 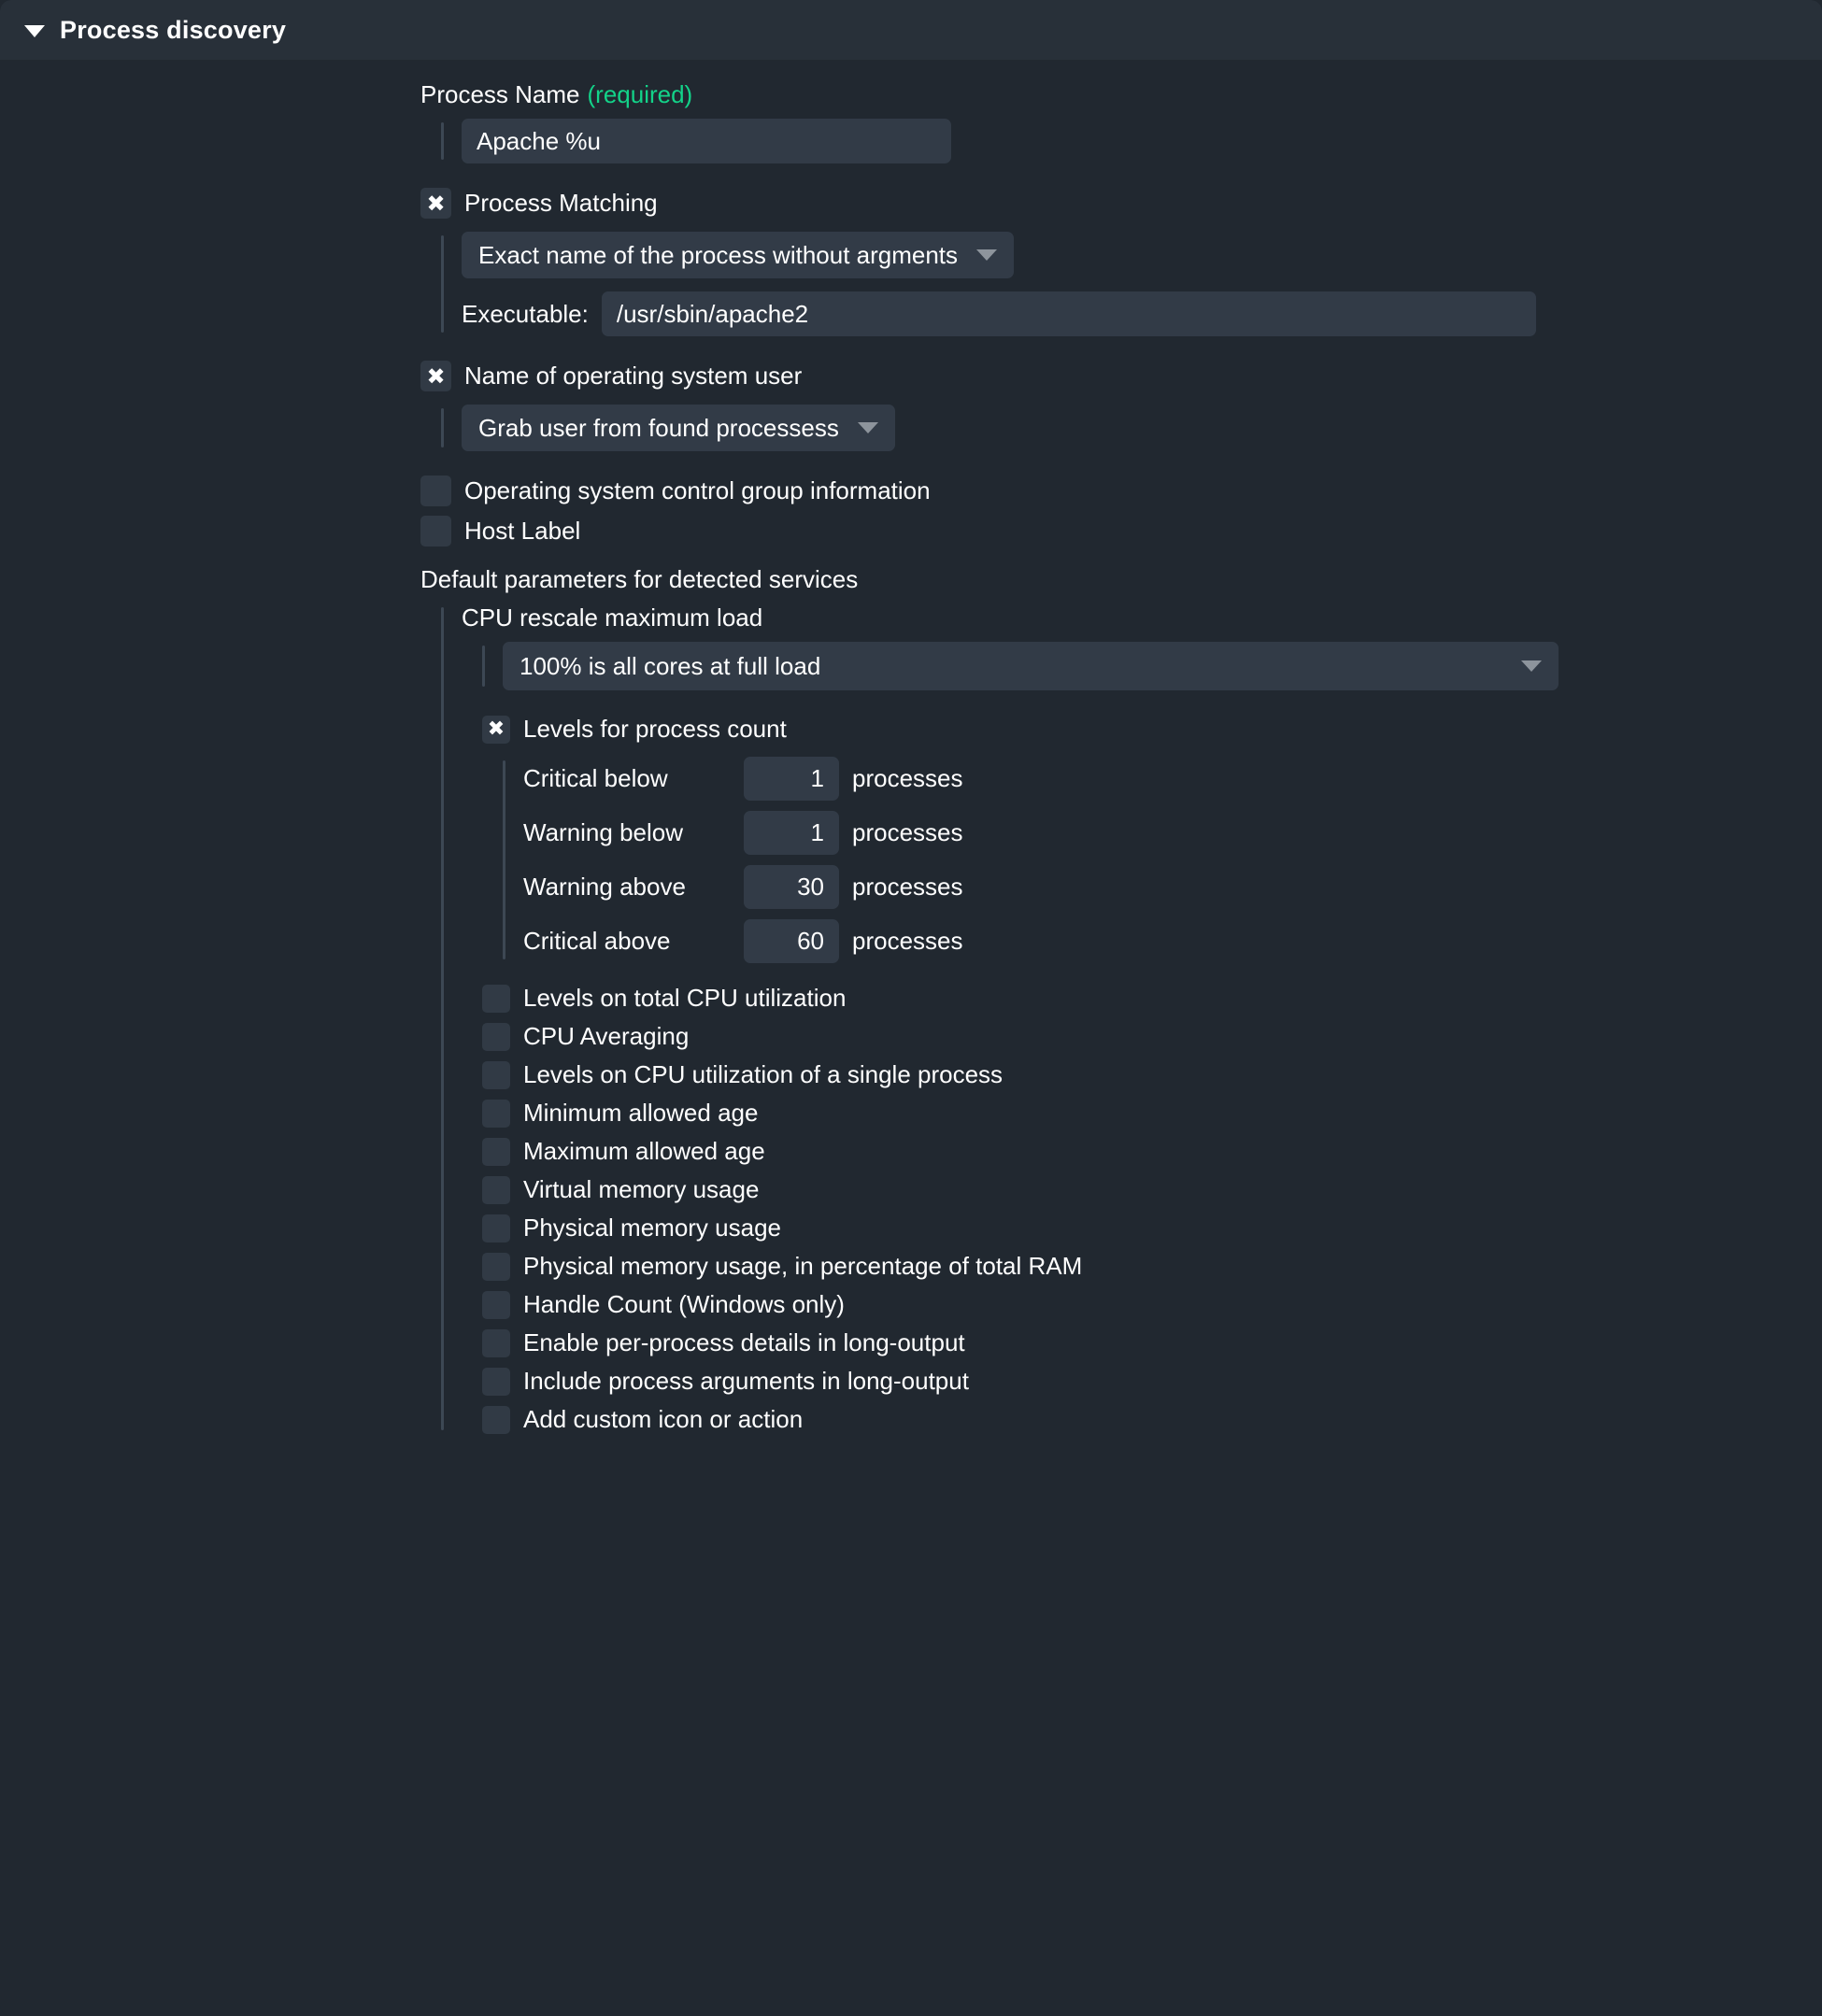 I want to click on os-user-row: ✖ Name of operating system user, so click(x=1121, y=376).